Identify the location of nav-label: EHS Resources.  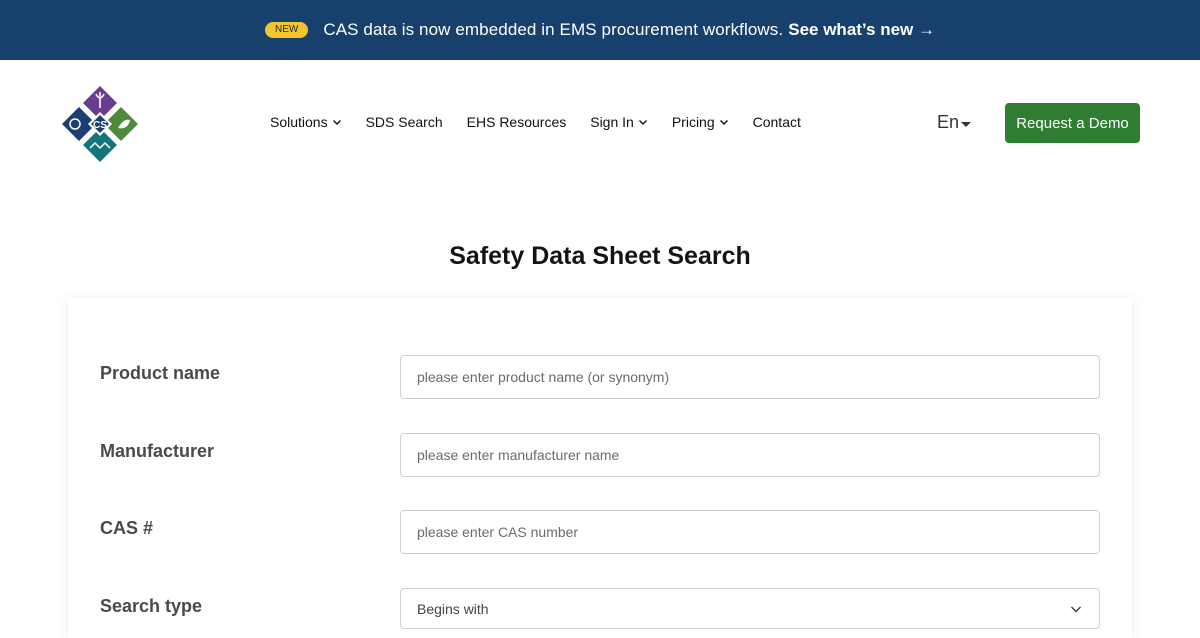
(516, 122).